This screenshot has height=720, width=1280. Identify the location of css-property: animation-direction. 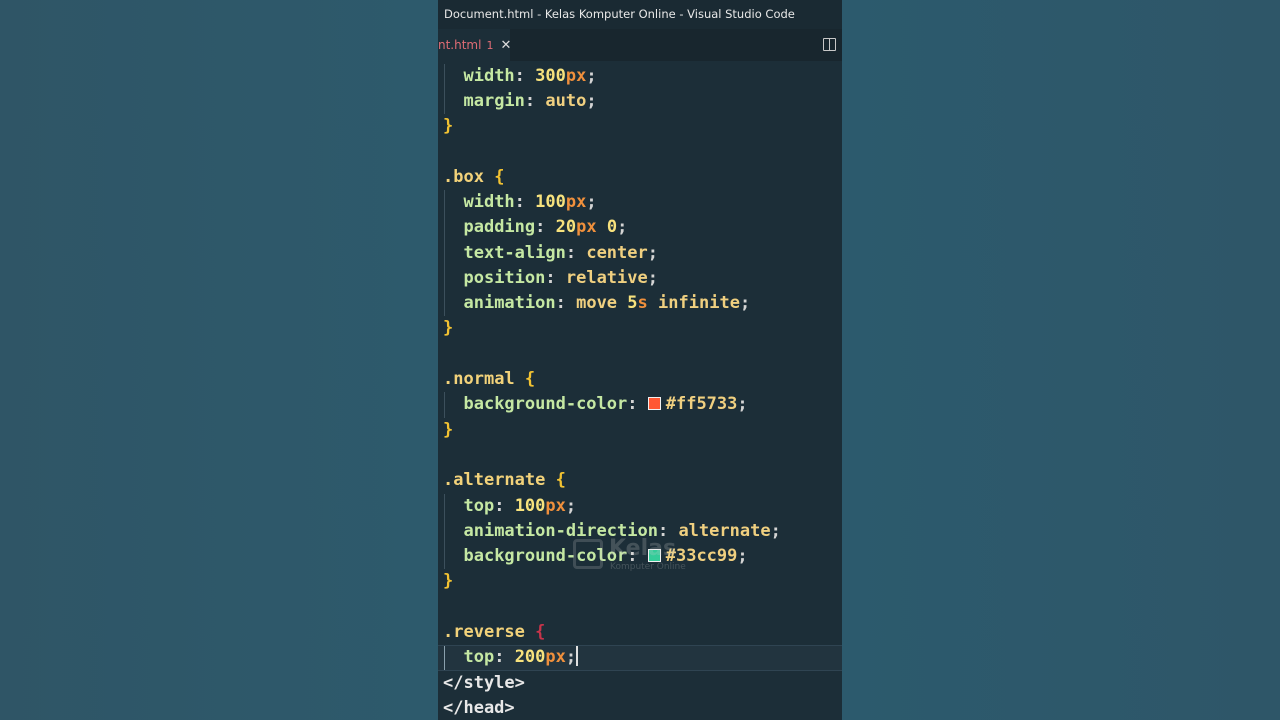
(560, 530).